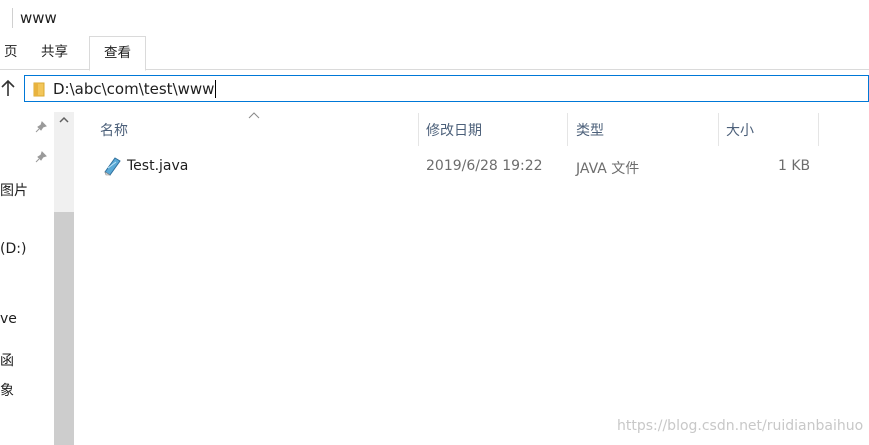 The height and width of the screenshot is (445, 869). Describe the element at coordinates (64, 122) in the screenshot. I see `scroll-up-icon` at that location.